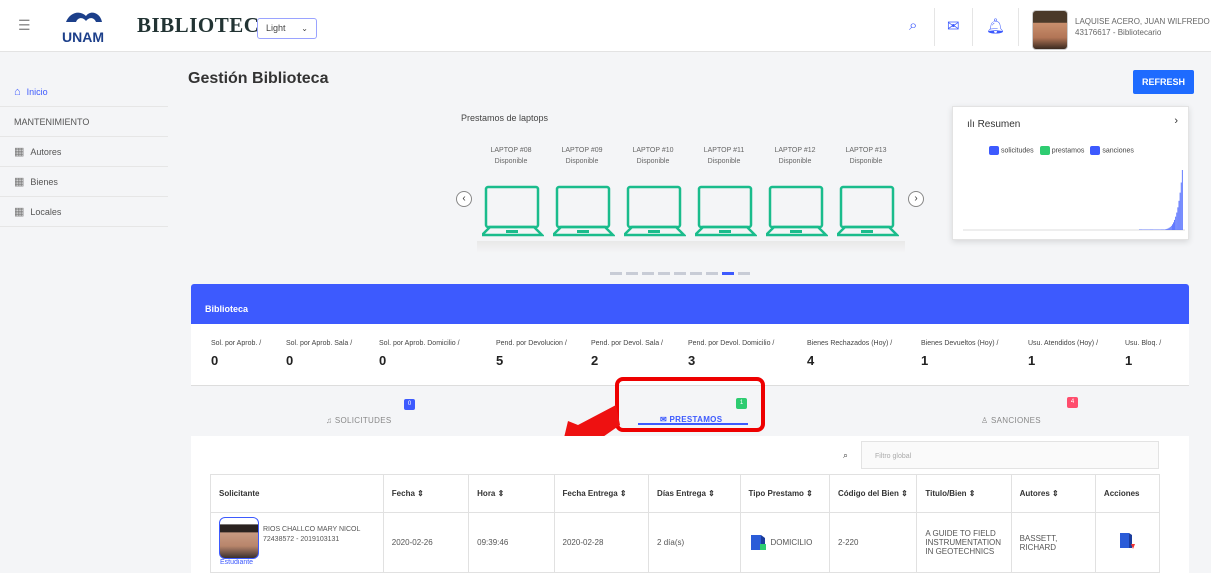 The width and height of the screenshot is (1211, 573). What do you see at coordinates (627, 343) in the screenshot?
I see `stat-label: Pend. por Devol. Sala /` at bounding box center [627, 343].